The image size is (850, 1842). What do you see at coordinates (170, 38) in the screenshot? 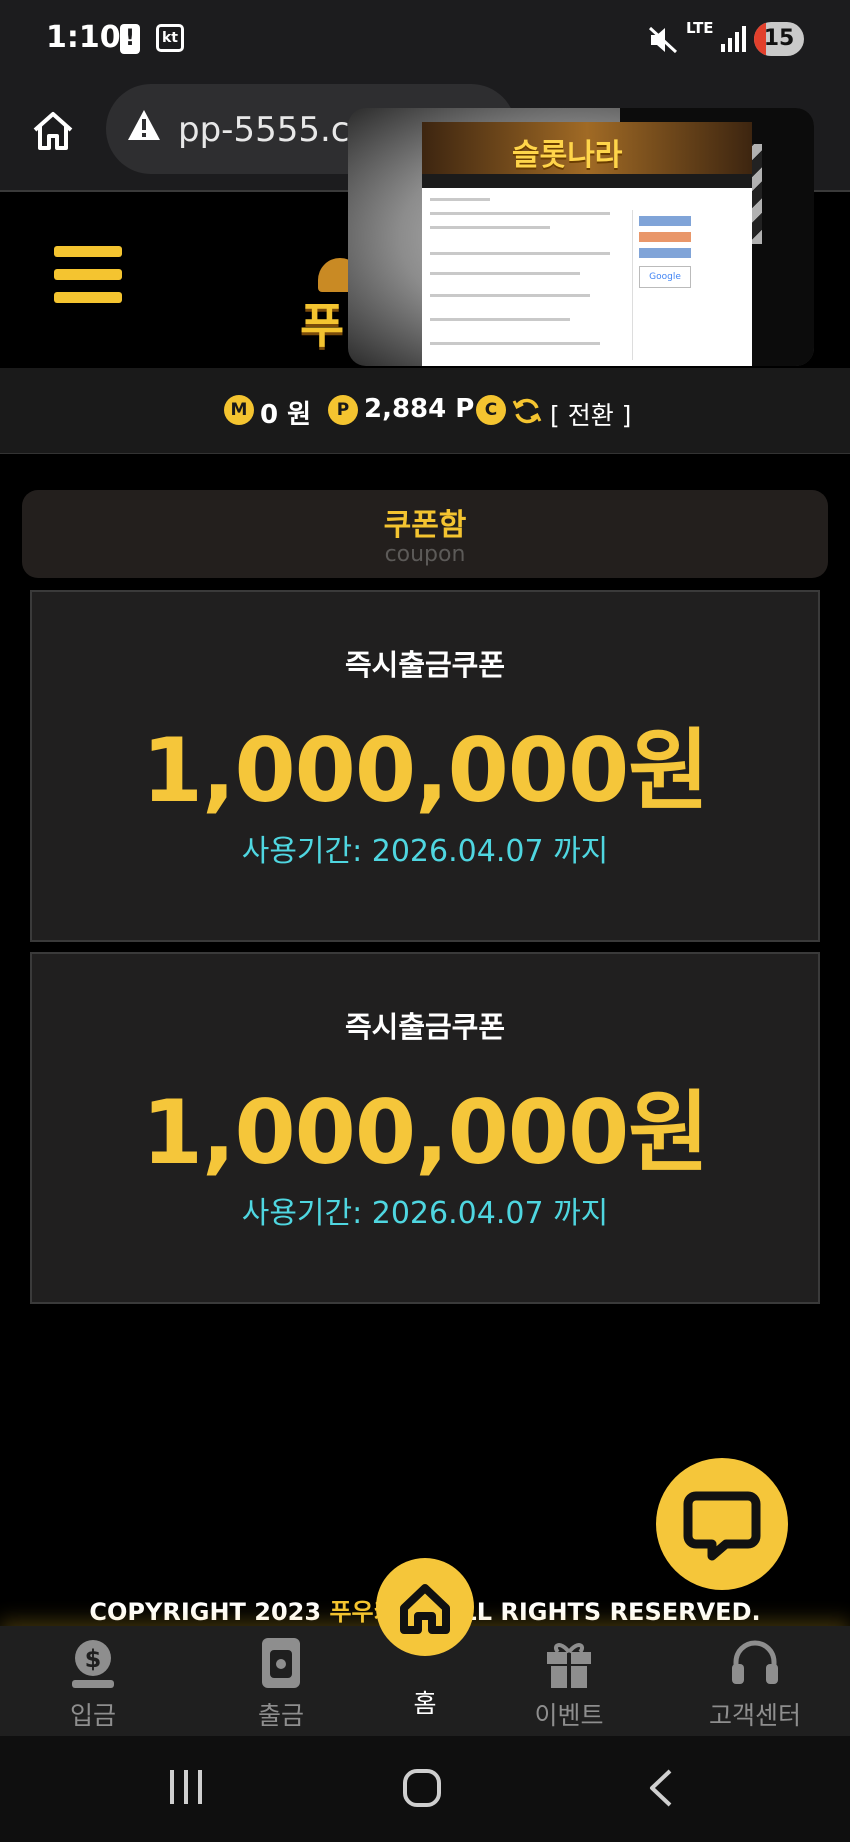
I see `carrier-badge: kt` at bounding box center [170, 38].